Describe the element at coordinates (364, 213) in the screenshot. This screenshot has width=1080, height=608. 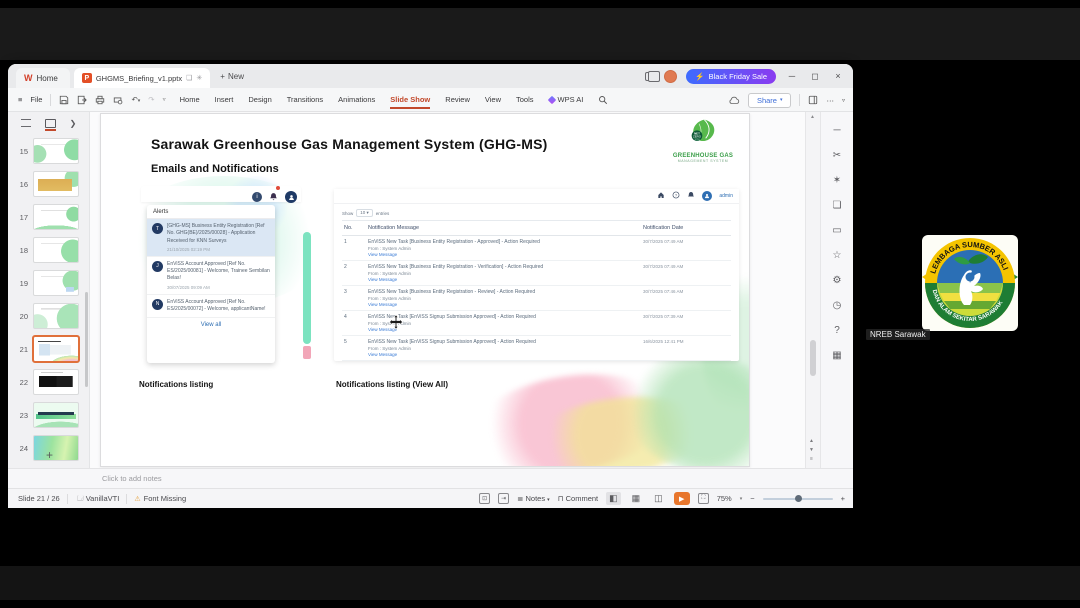
I see `page-size-select: 10 ▾` at that location.